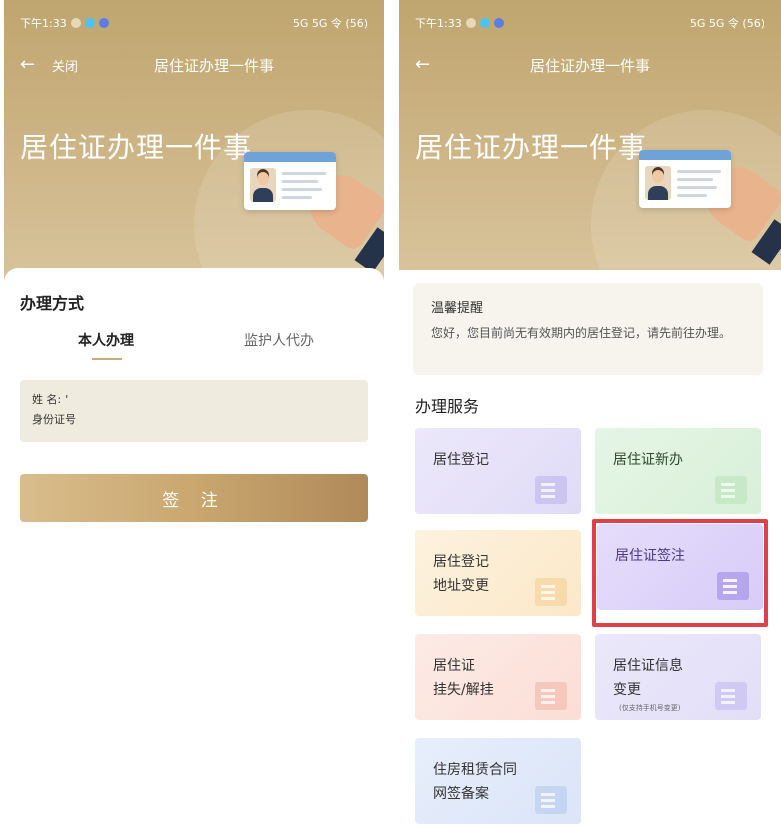  Describe the element at coordinates (498, 677) in the screenshot. I see `service-report-loss: 居住证 挂失/解挂` at that location.